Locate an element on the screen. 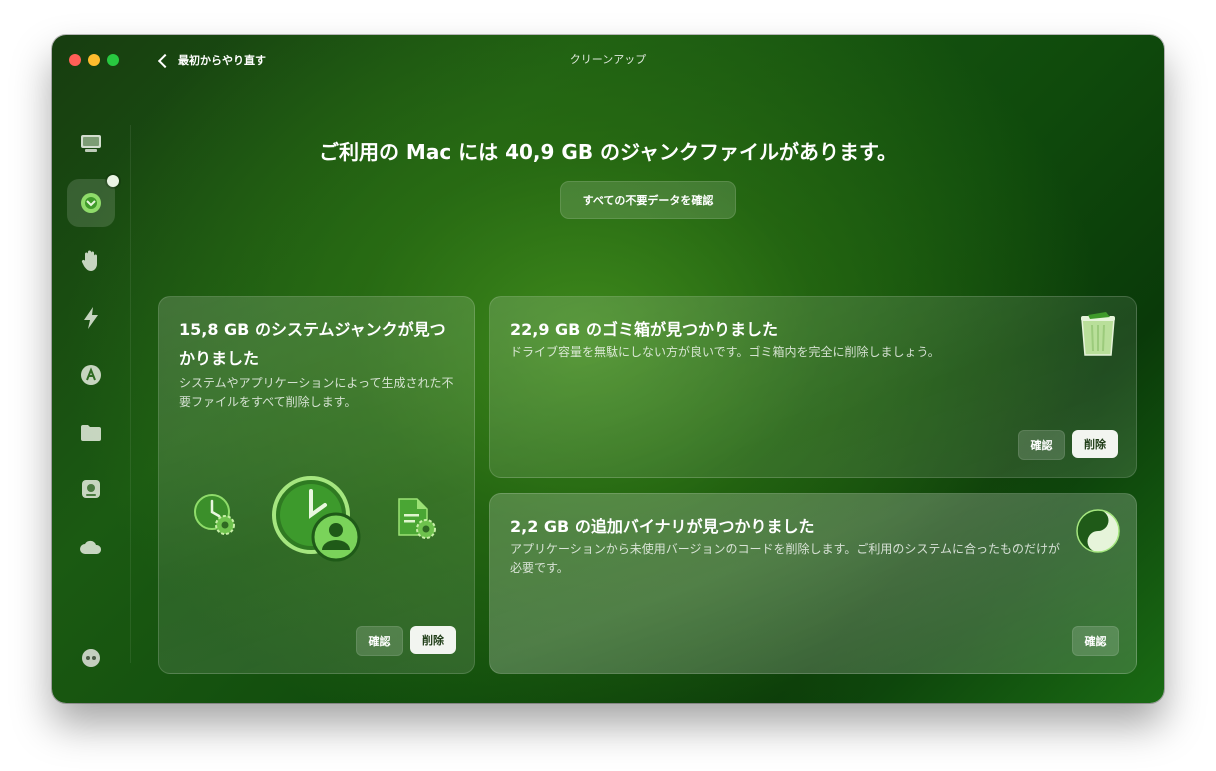 Image resolution: width=1216 pixels, height=771 pixels. card-description: システムやアプリケーションによって生成された不要ファイルをすべて削除します。 is located at coordinates (316, 392).